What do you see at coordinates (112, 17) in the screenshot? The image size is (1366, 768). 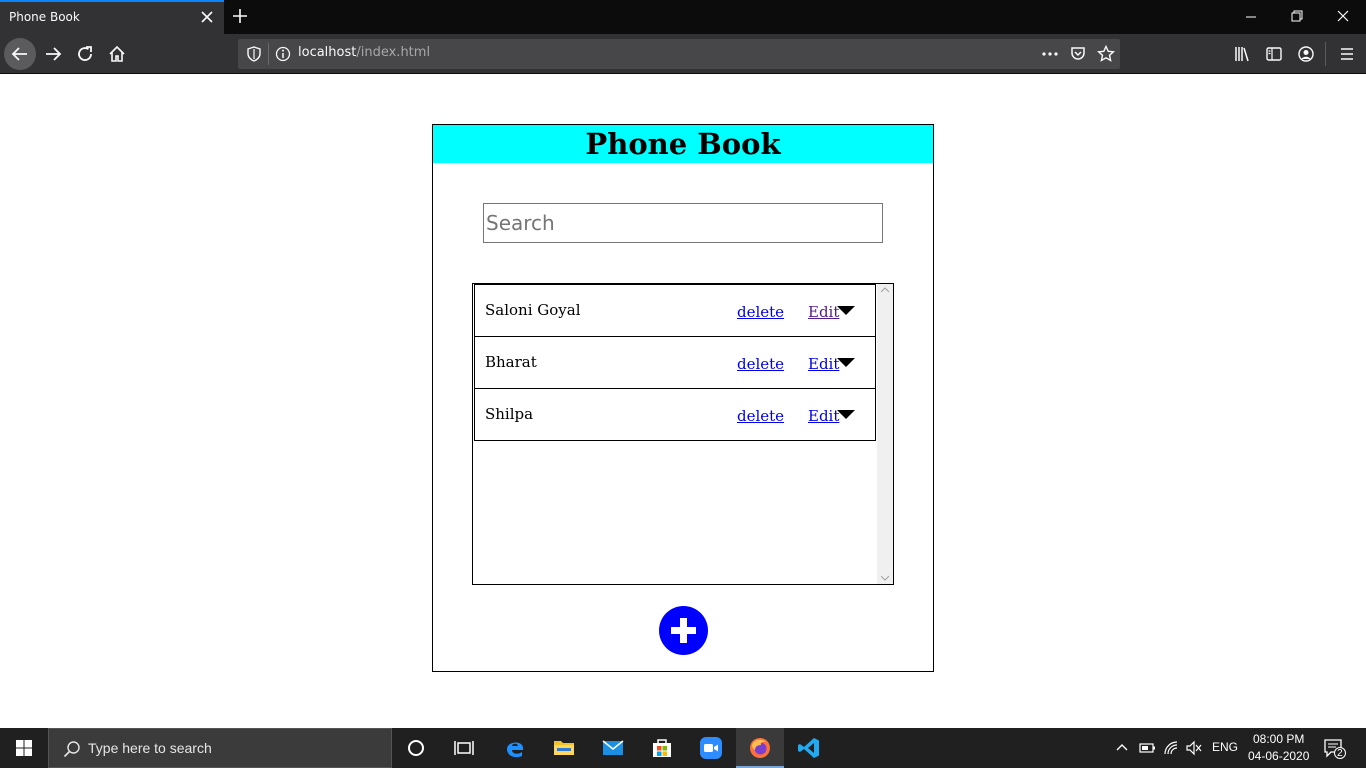 I see `browser-tab-active: Phone Book` at bounding box center [112, 17].